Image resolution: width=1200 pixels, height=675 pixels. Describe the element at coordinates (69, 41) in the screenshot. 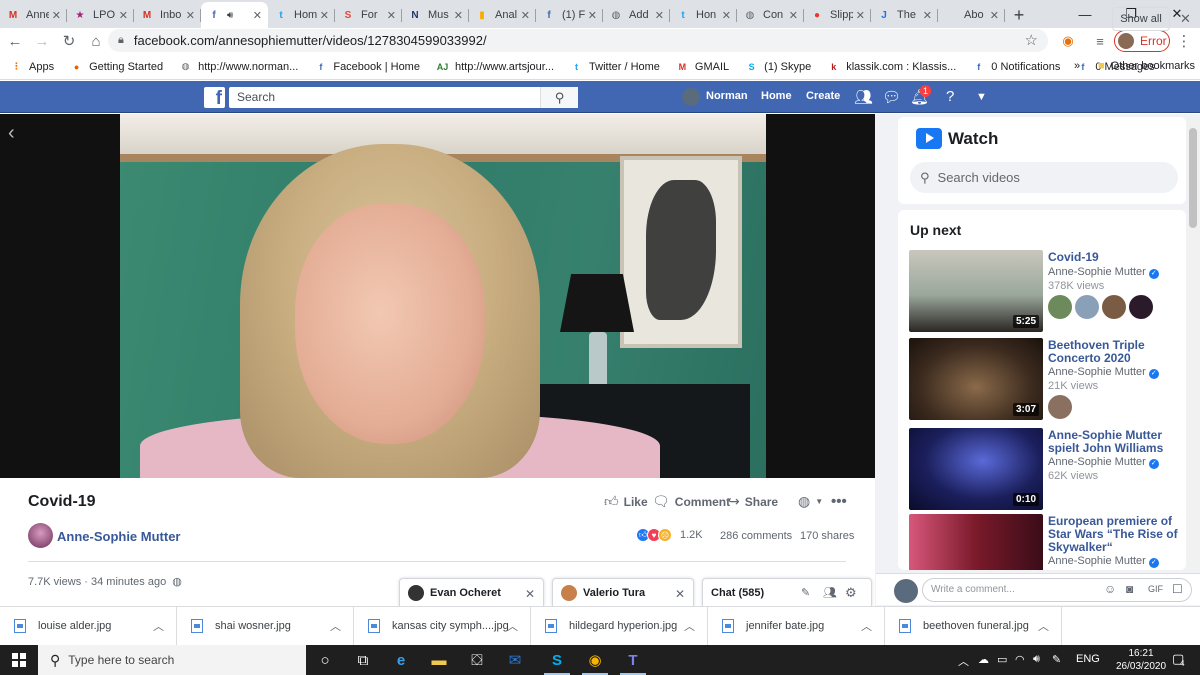

I see `reload-icon: ↻` at that location.